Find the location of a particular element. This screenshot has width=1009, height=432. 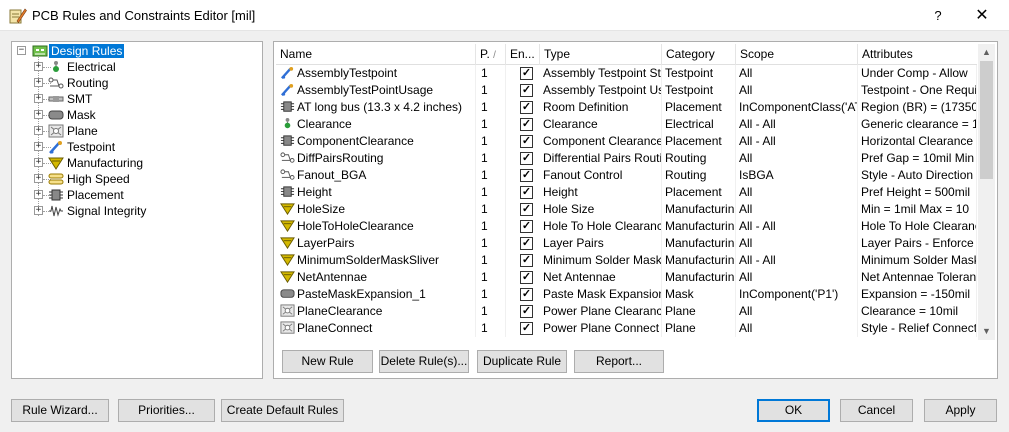

cell-name: AssemblyTestPointUsage is located at coordinates (385, 90).